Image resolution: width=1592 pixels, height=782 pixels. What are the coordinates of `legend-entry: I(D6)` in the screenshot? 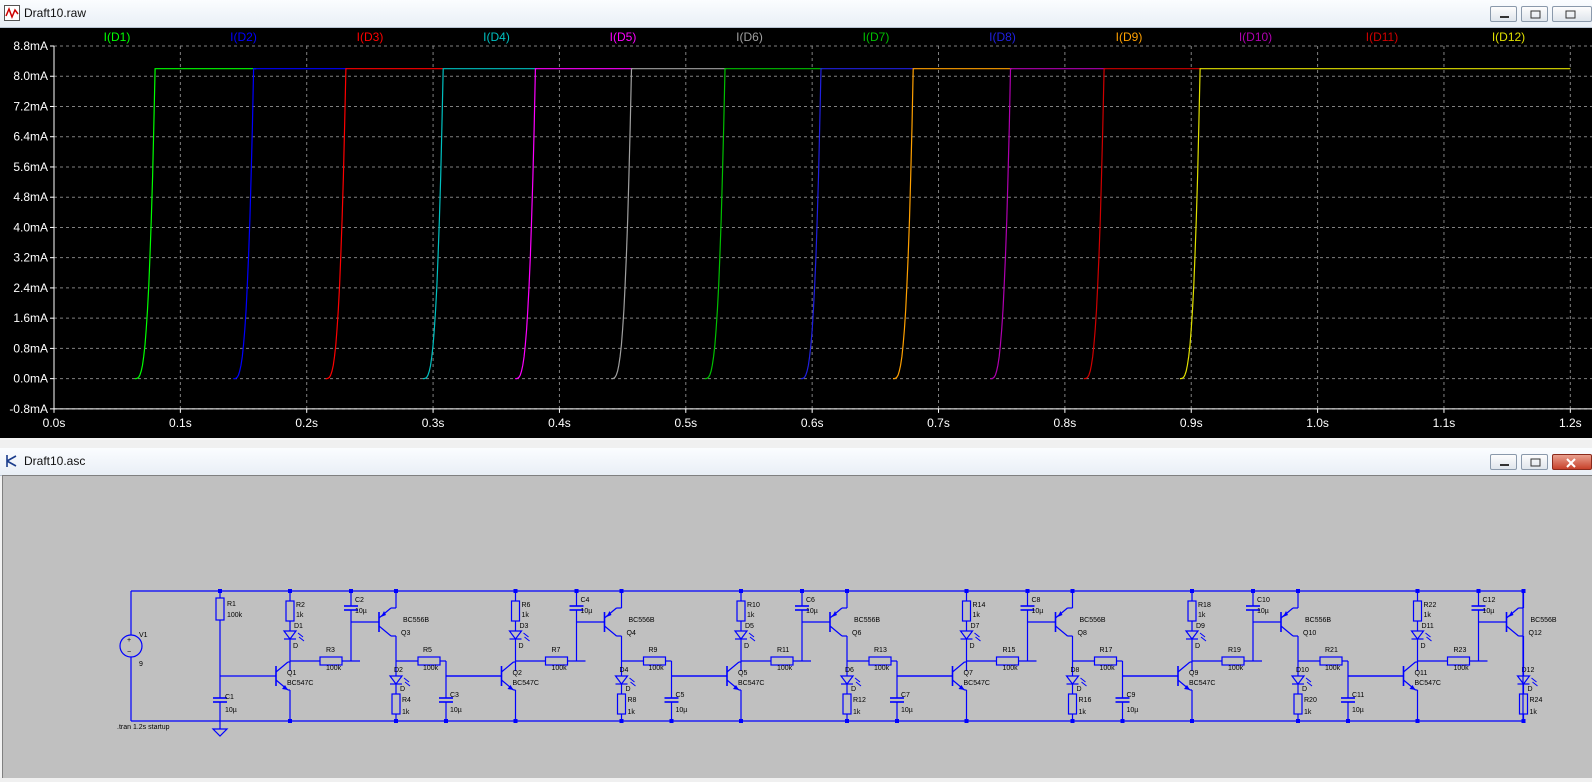 It's located at (749, 37).